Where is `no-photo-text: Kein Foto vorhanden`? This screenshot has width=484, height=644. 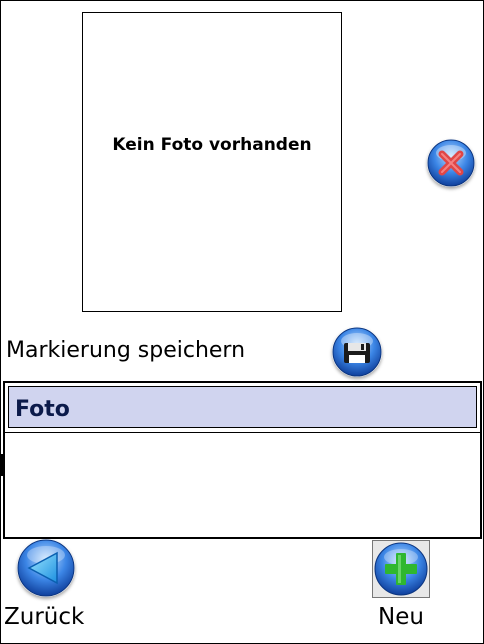 no-photo-text: Kein Foto vorhanden is located at coordinates (212, 145).